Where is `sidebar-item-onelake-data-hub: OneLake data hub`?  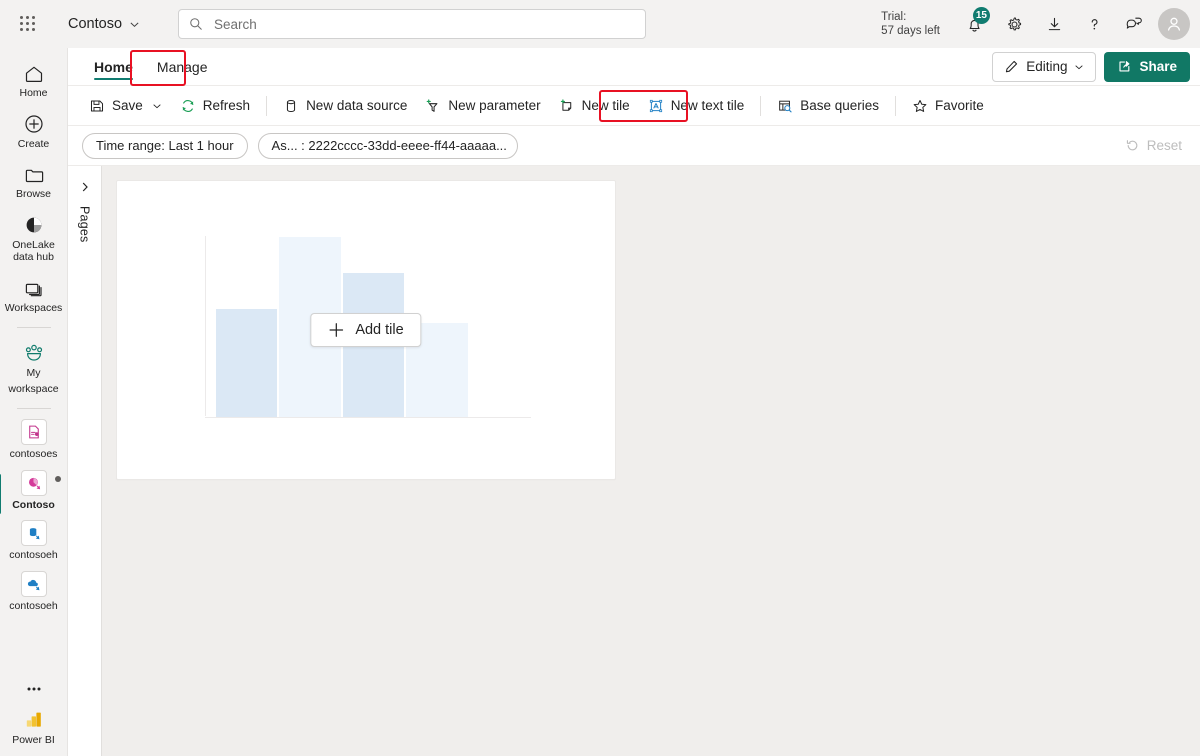 sidebar-item-onelake-data-hub: OneLake data hub is located at coordinates (34, 238).